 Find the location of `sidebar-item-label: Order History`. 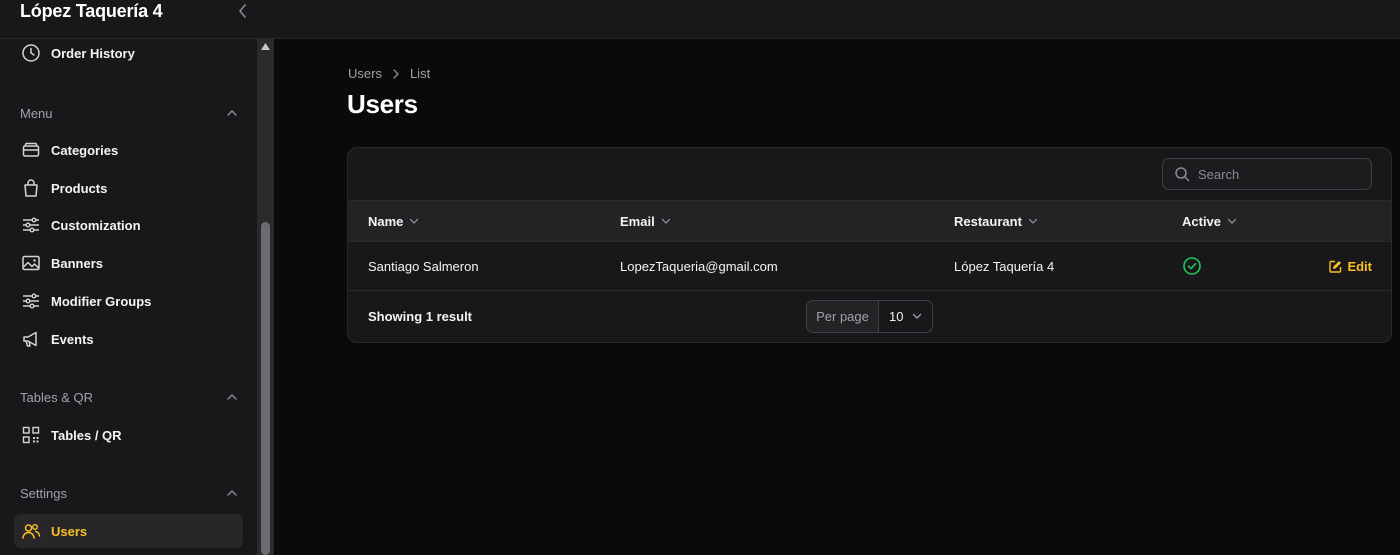

sidebar-item-label: Order History is located at coordinates (93, 53).